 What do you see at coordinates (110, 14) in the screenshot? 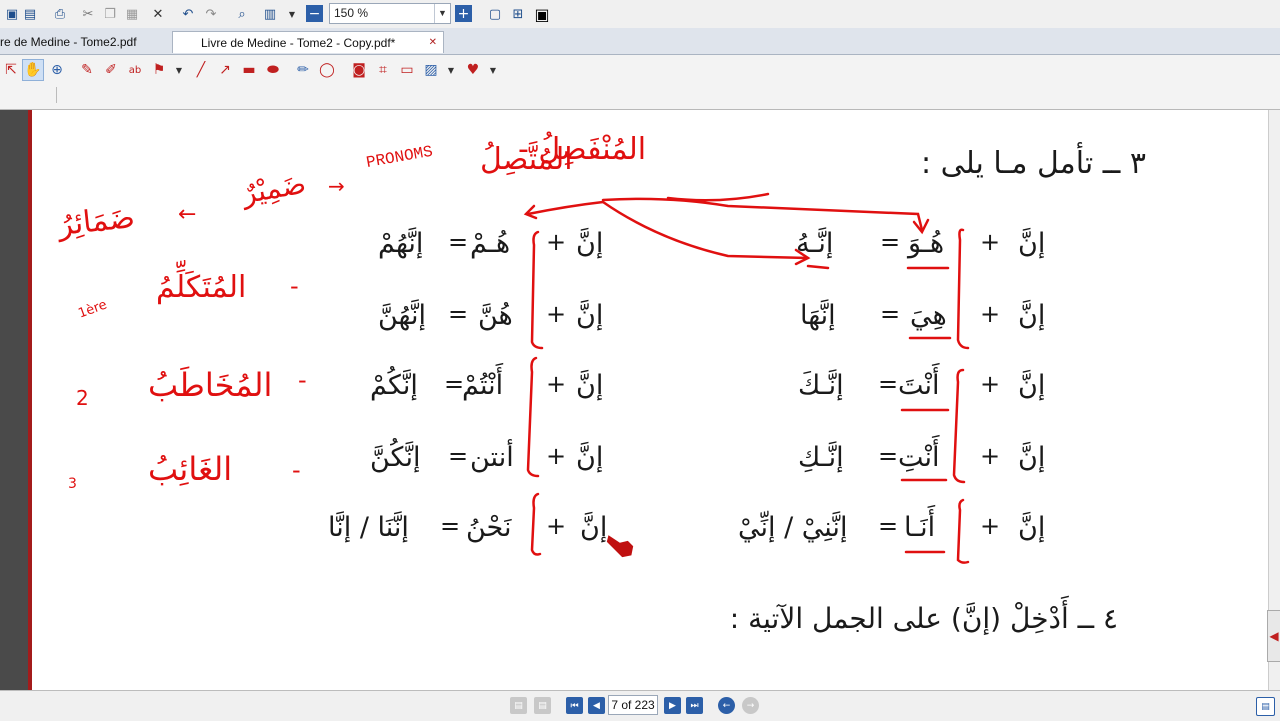
I see `copy-icon: ❐` at bounding box center [110, 14].